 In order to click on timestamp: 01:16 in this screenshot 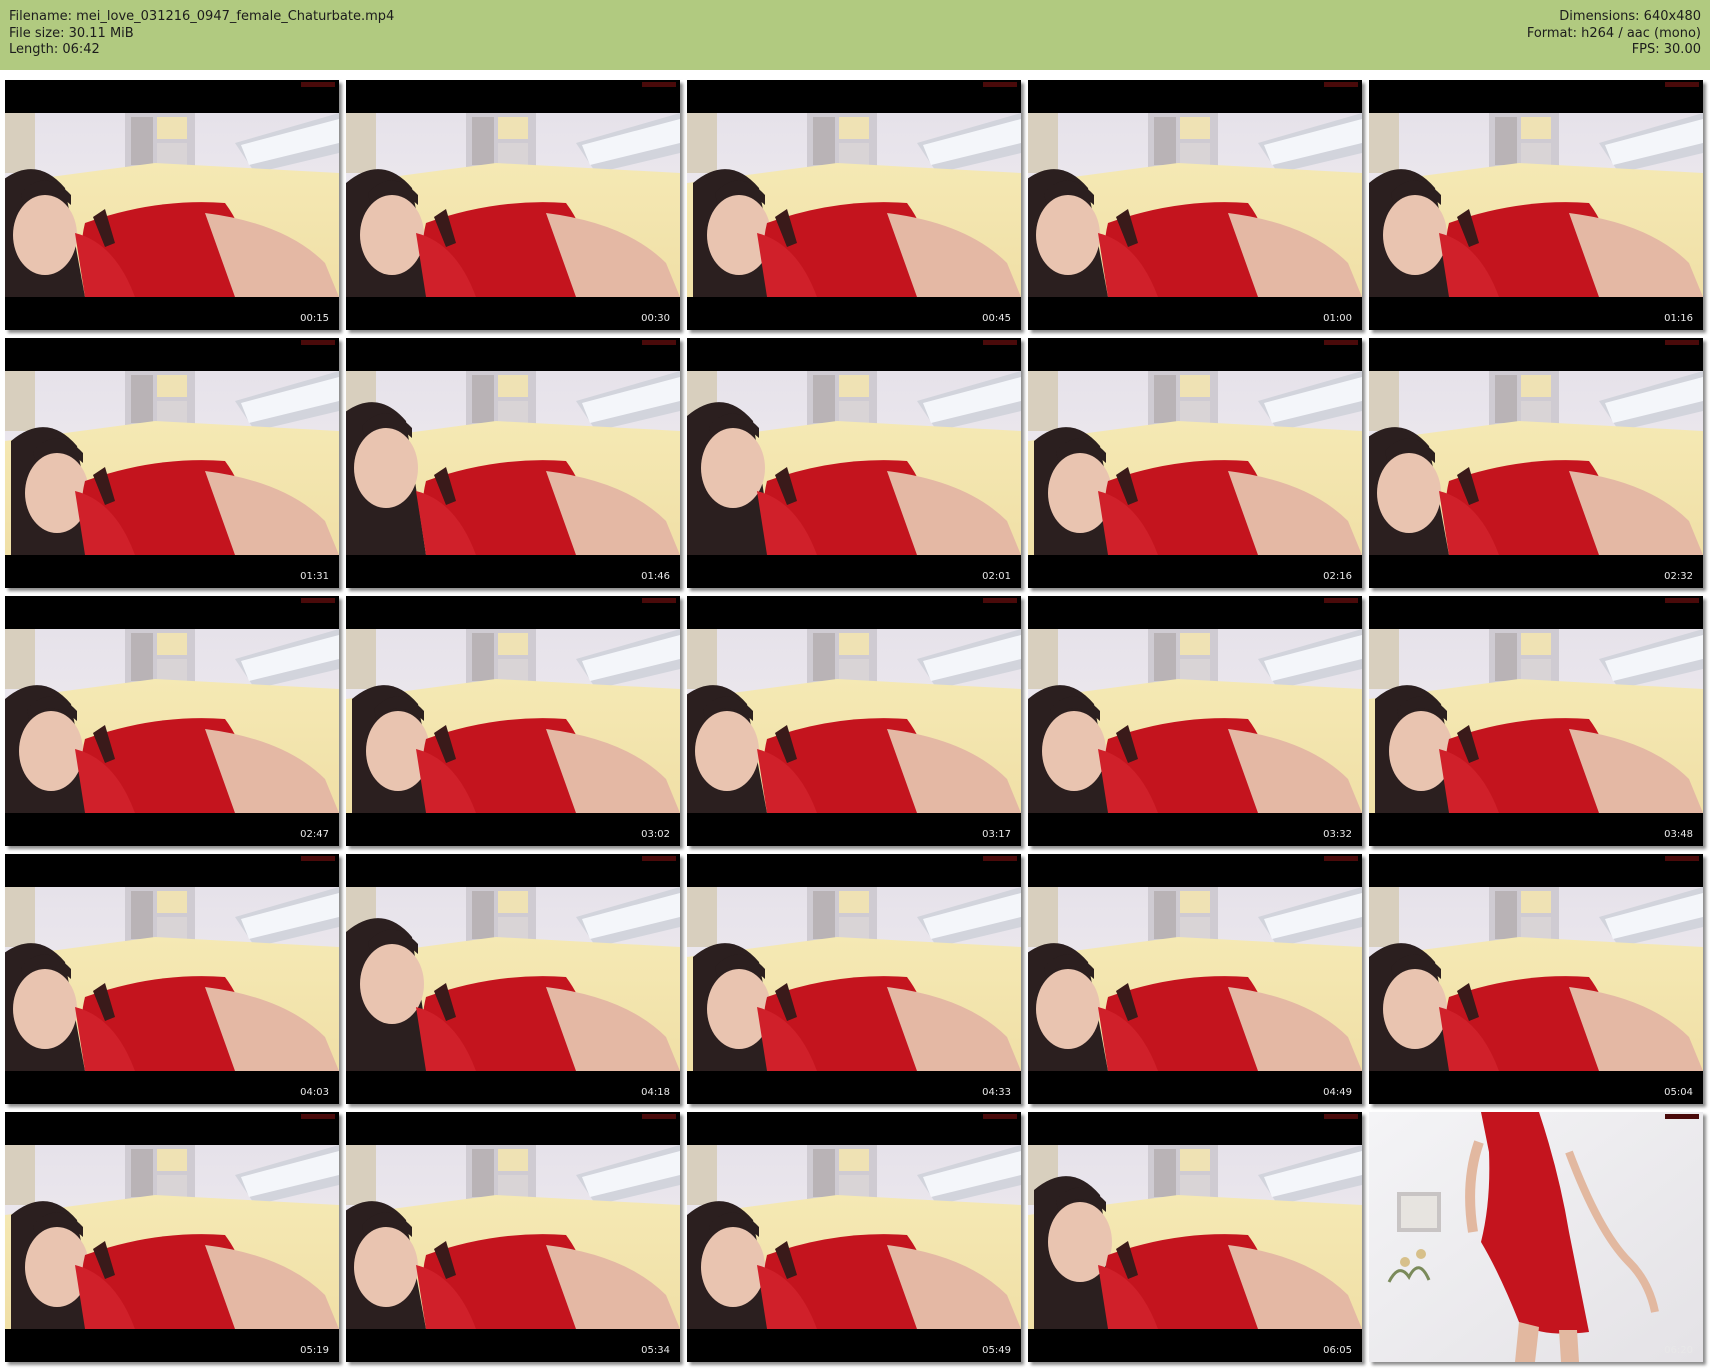, I will do `click(1678, 318)`.